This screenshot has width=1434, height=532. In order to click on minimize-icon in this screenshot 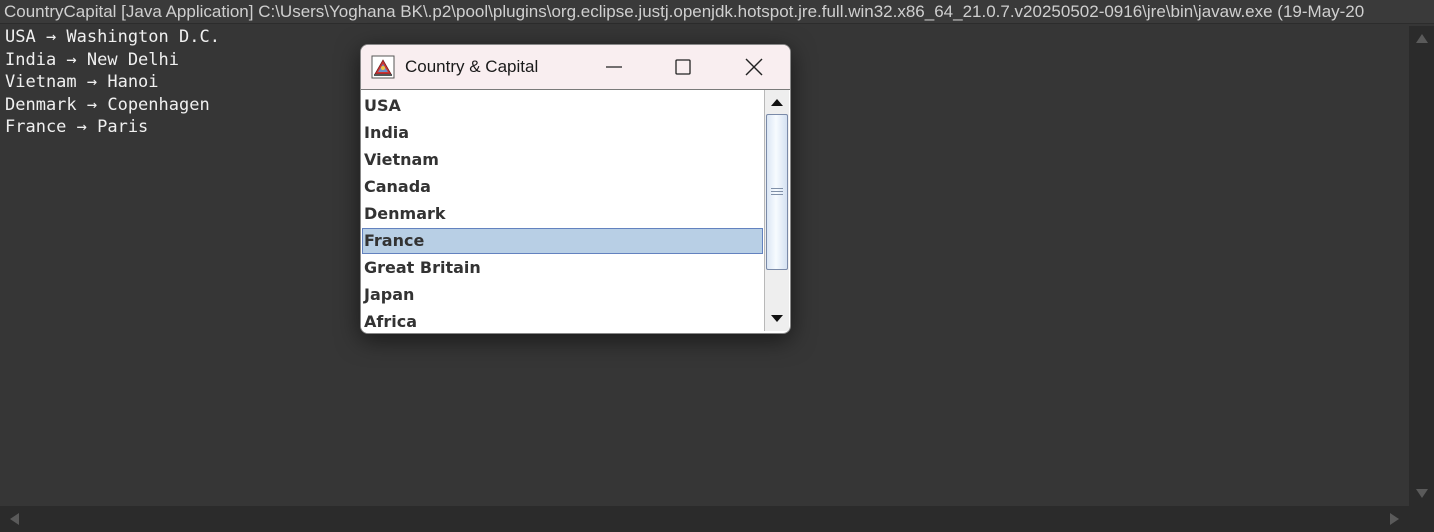, I will do `click(614, 67)`.